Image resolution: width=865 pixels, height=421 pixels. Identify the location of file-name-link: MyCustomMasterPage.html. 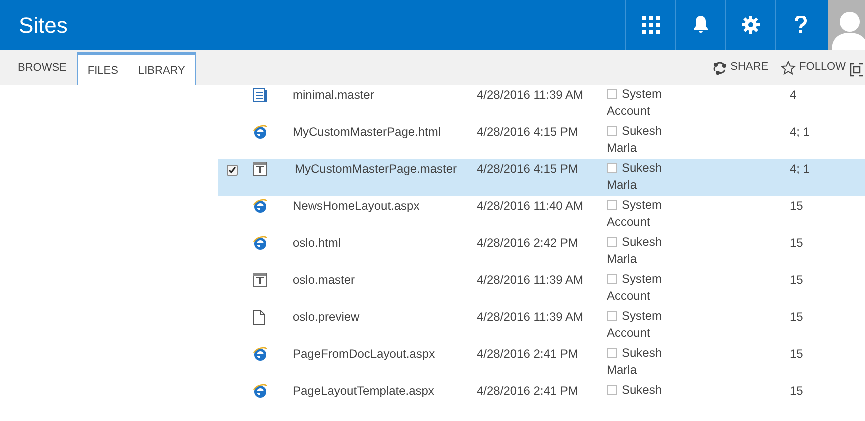
(385, 132).